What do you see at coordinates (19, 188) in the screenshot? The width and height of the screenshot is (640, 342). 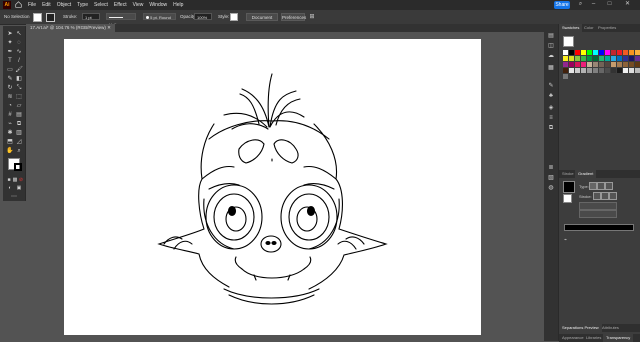 I see `screen-mode-icon: ▣` at bounding box center [19, 188].